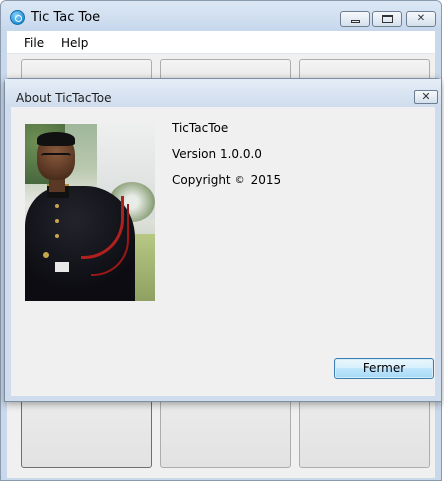  What do you see at coordinates (90, 212) in the screenshot?
I see `author-photo` at bounding box center [90, 212].